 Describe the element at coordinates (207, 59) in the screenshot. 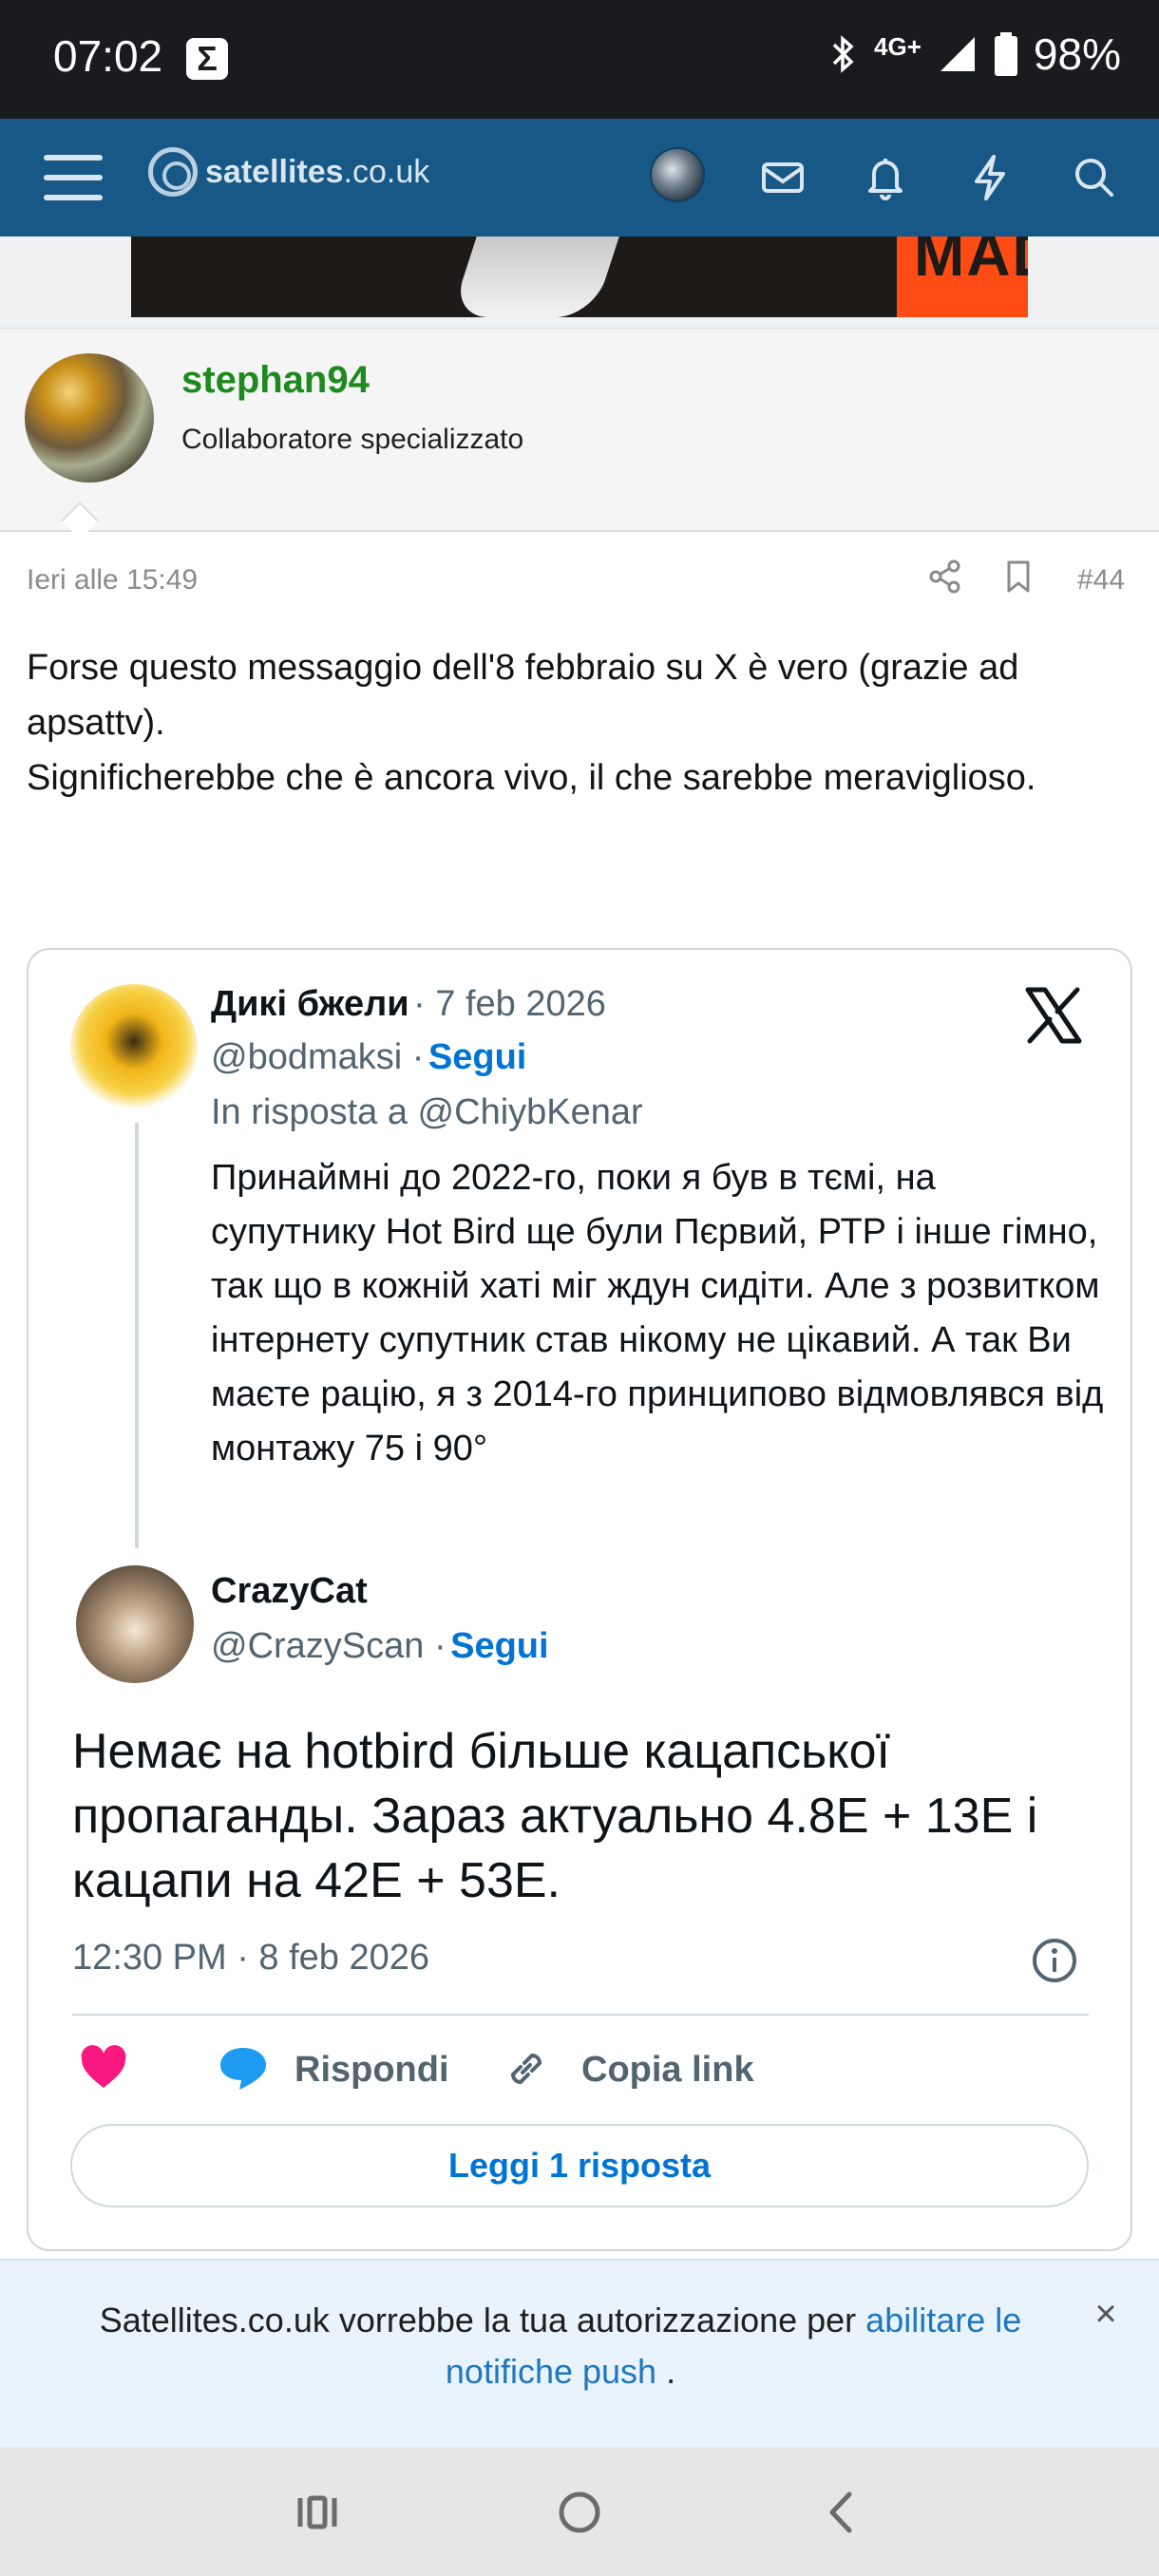

I see `sigma-app-icon: Σ` at that location.